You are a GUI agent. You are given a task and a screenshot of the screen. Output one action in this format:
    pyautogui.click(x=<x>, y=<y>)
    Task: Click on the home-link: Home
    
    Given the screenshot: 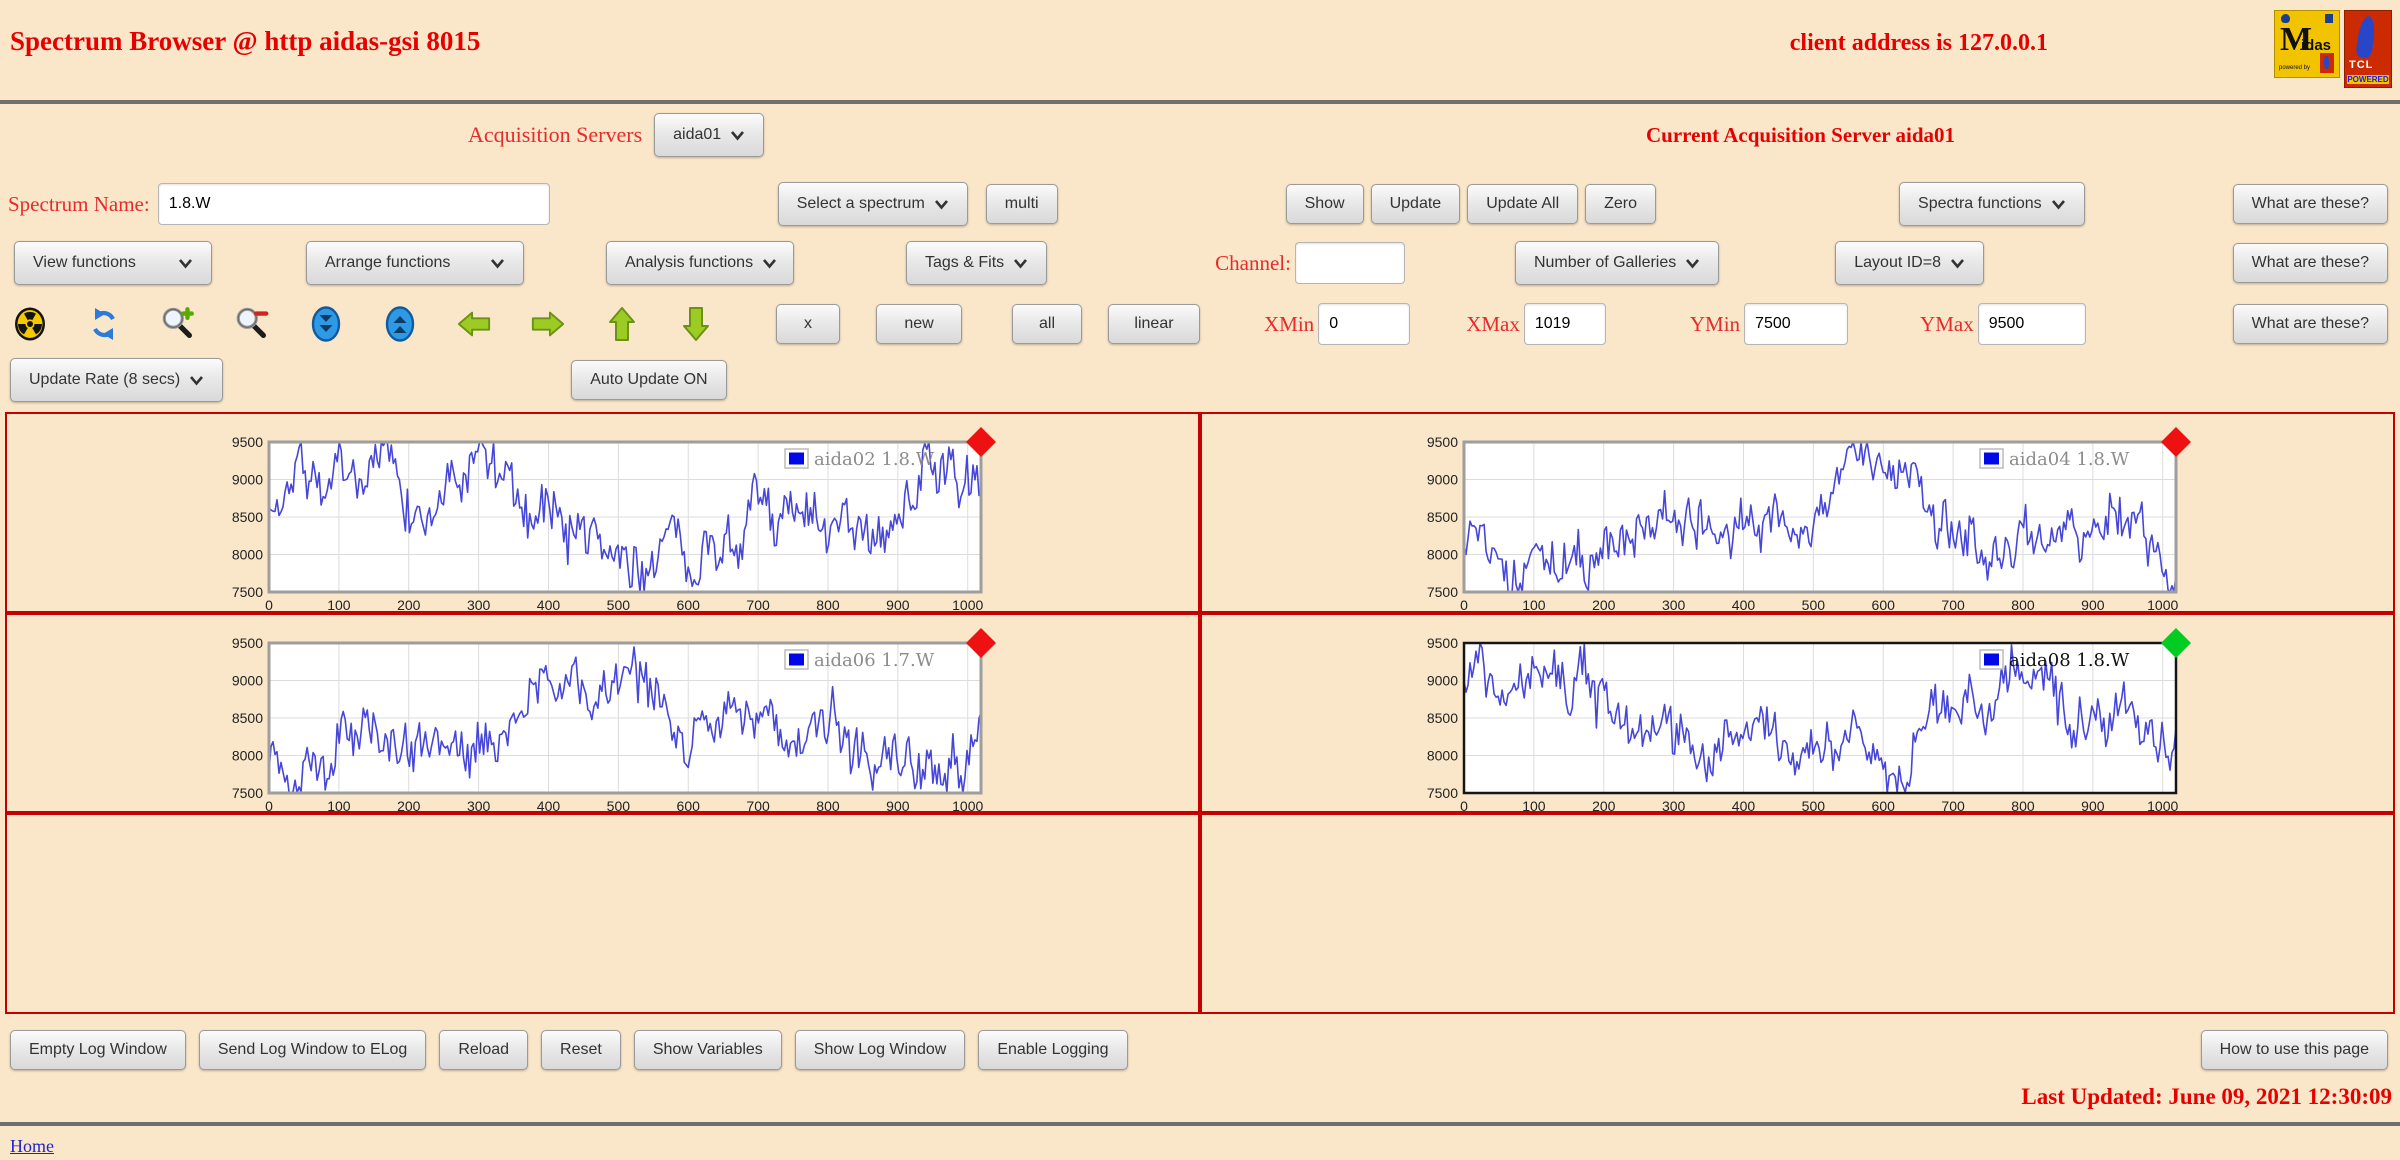 What is the action you would take?
    pyautogui.click(x=32, y=1146)
    